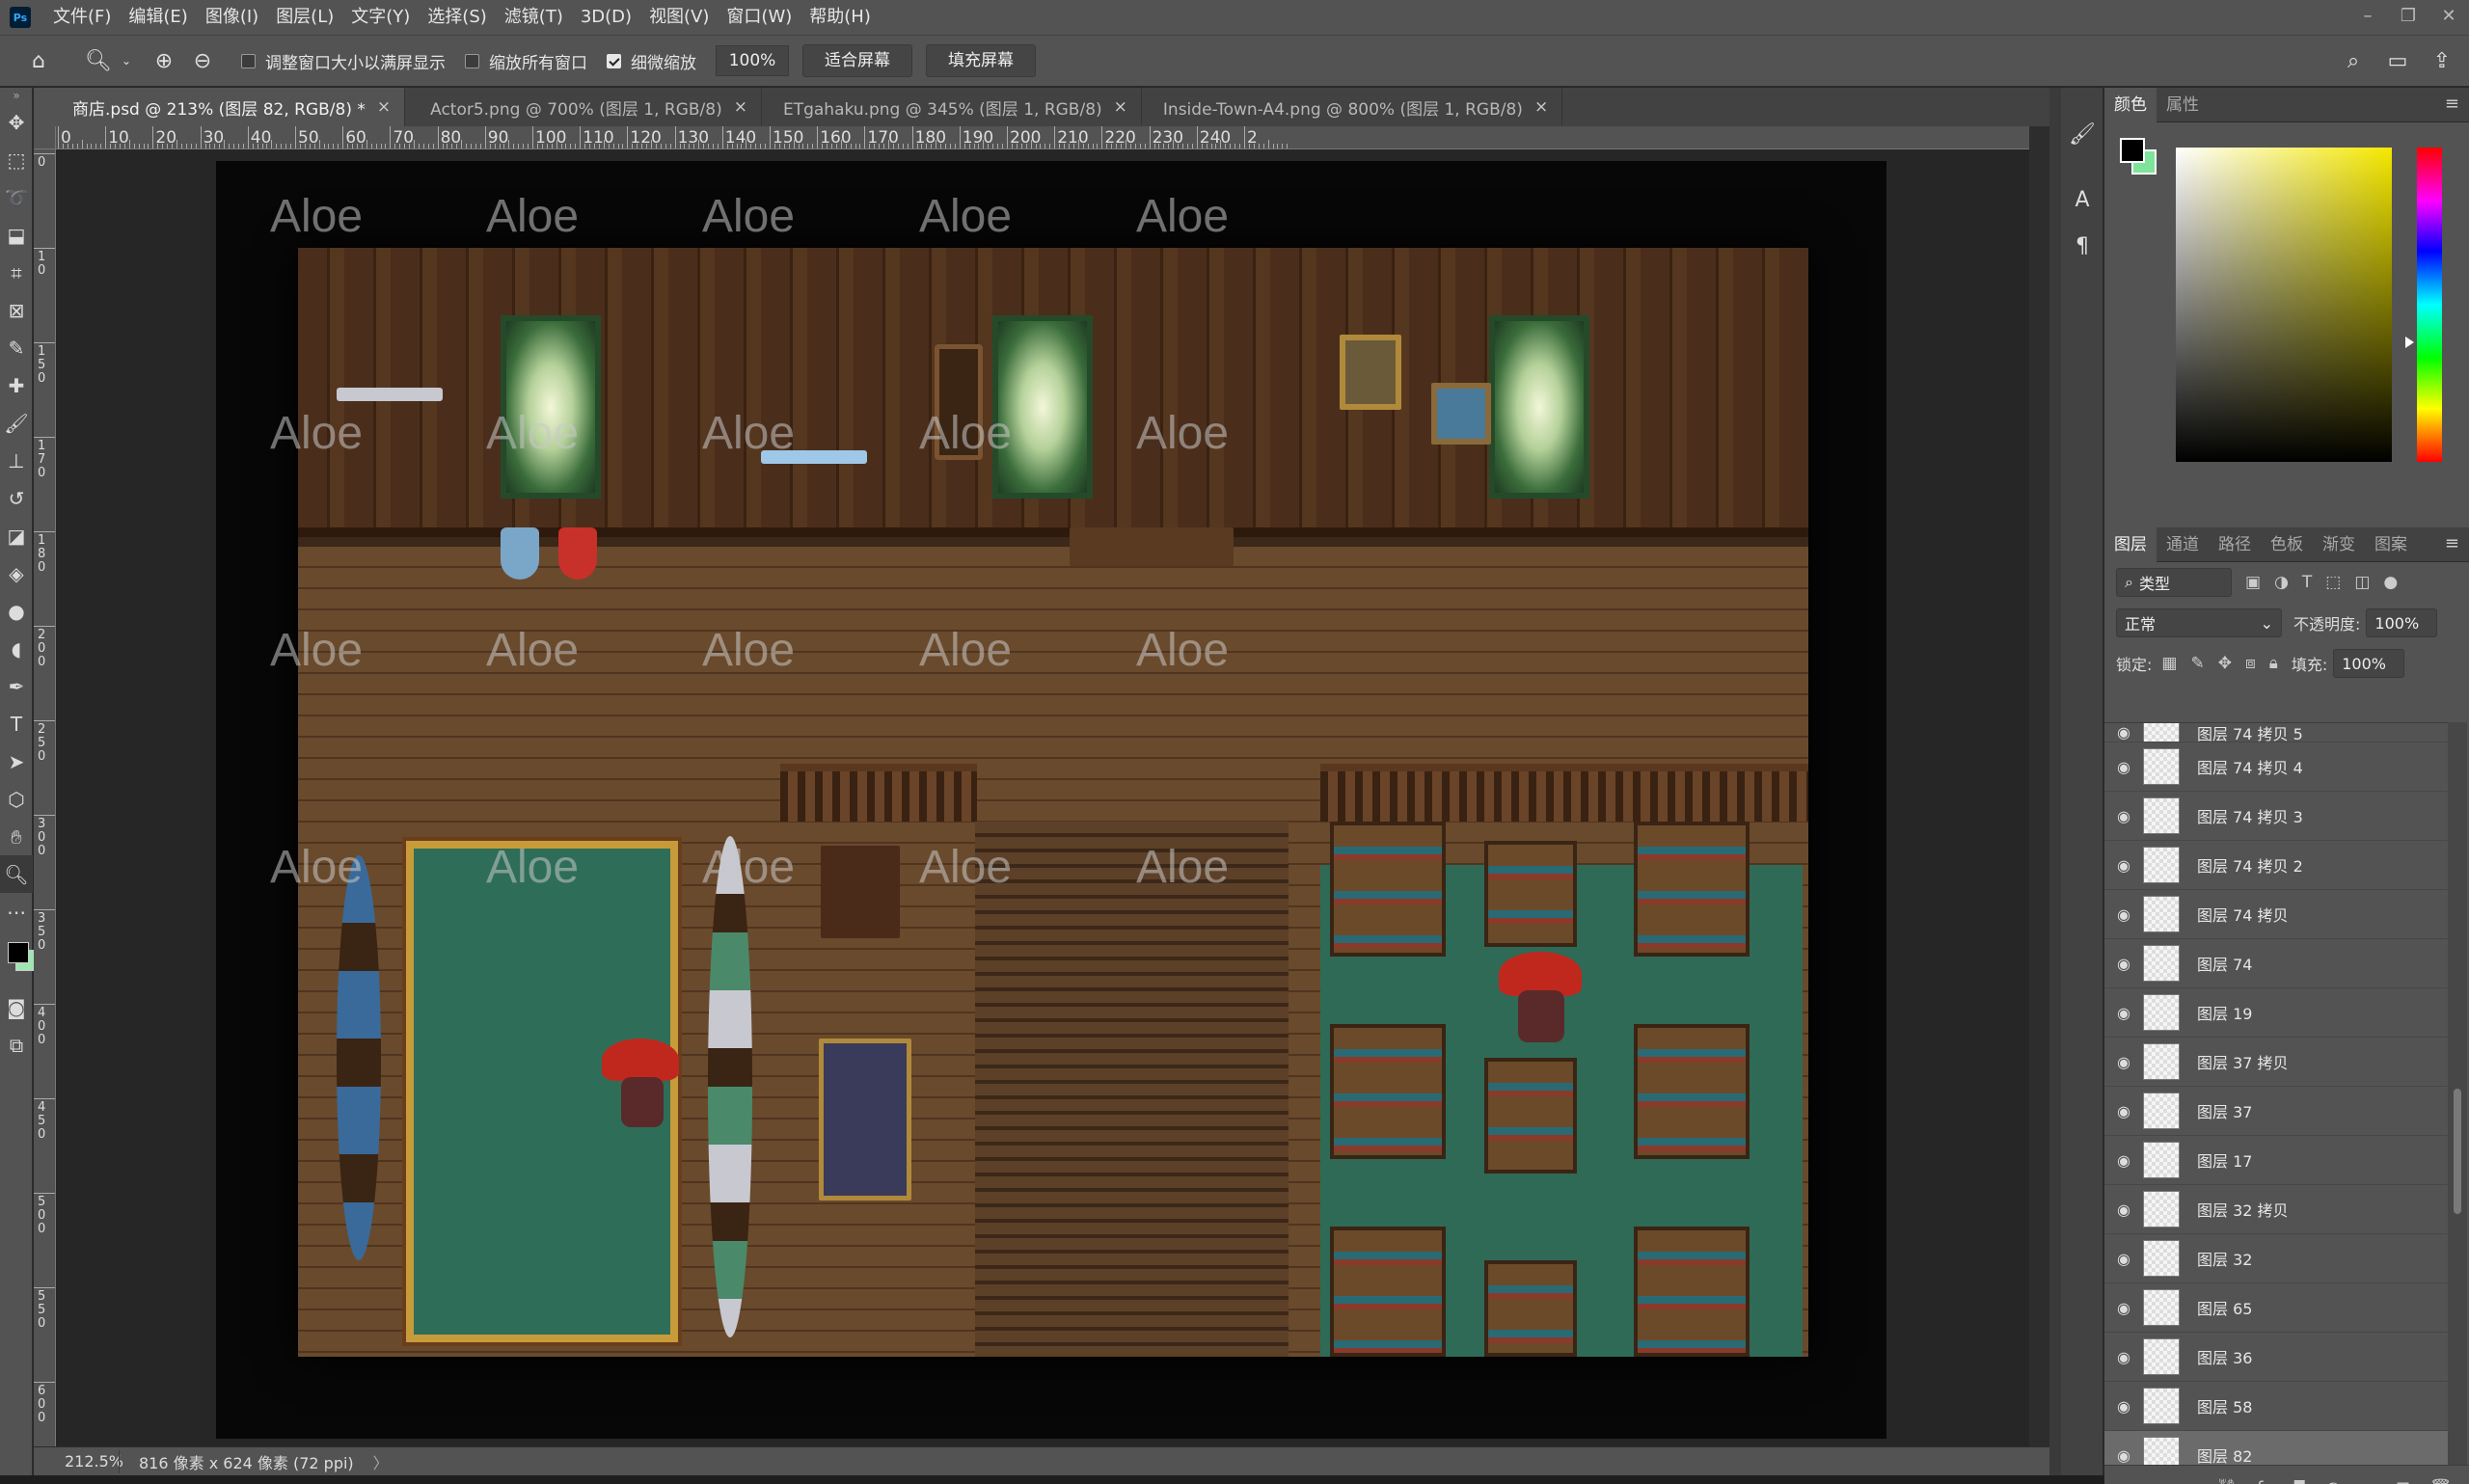 This screenshot has width=2469, height=1484. Describe the element at coordinates (2281, 582) in the screenshot. I see `filter-adjustment-icon: ◑` at that location.